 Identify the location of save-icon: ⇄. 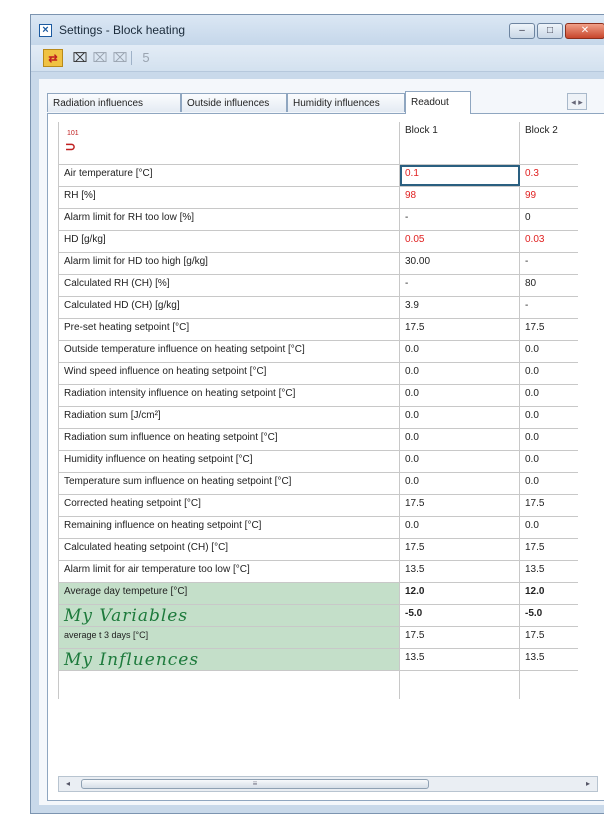
(53, 58).